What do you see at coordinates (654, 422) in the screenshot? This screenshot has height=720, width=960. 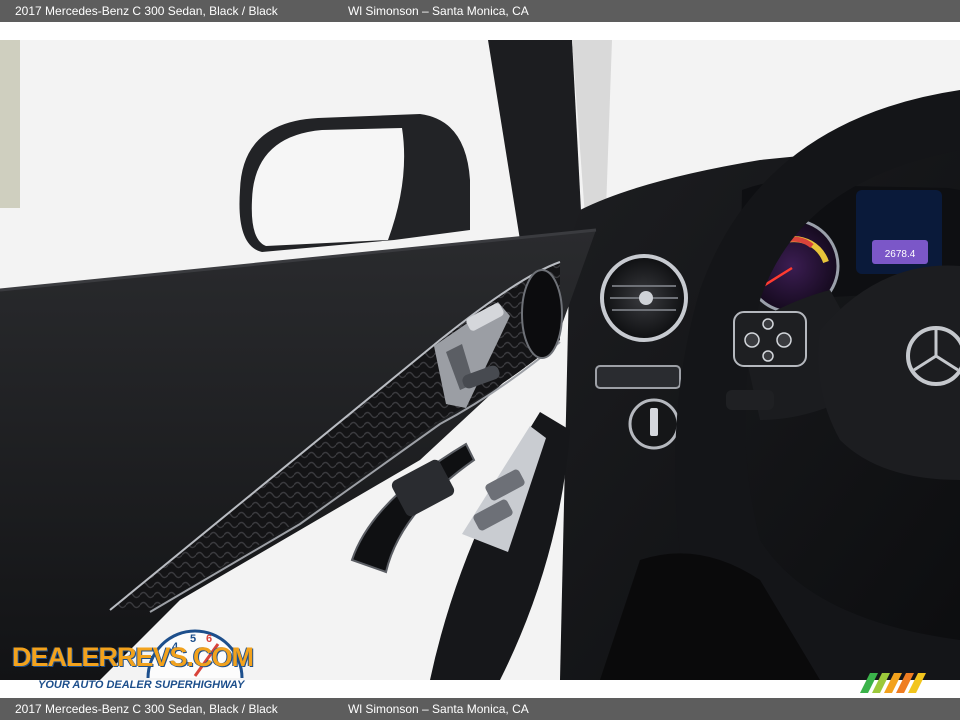 I see `headlight-switch-knob` at bounding box center [654, 422].